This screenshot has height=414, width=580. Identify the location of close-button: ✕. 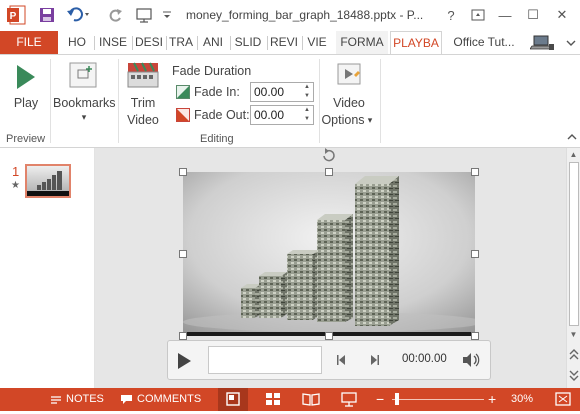
(562, 15).